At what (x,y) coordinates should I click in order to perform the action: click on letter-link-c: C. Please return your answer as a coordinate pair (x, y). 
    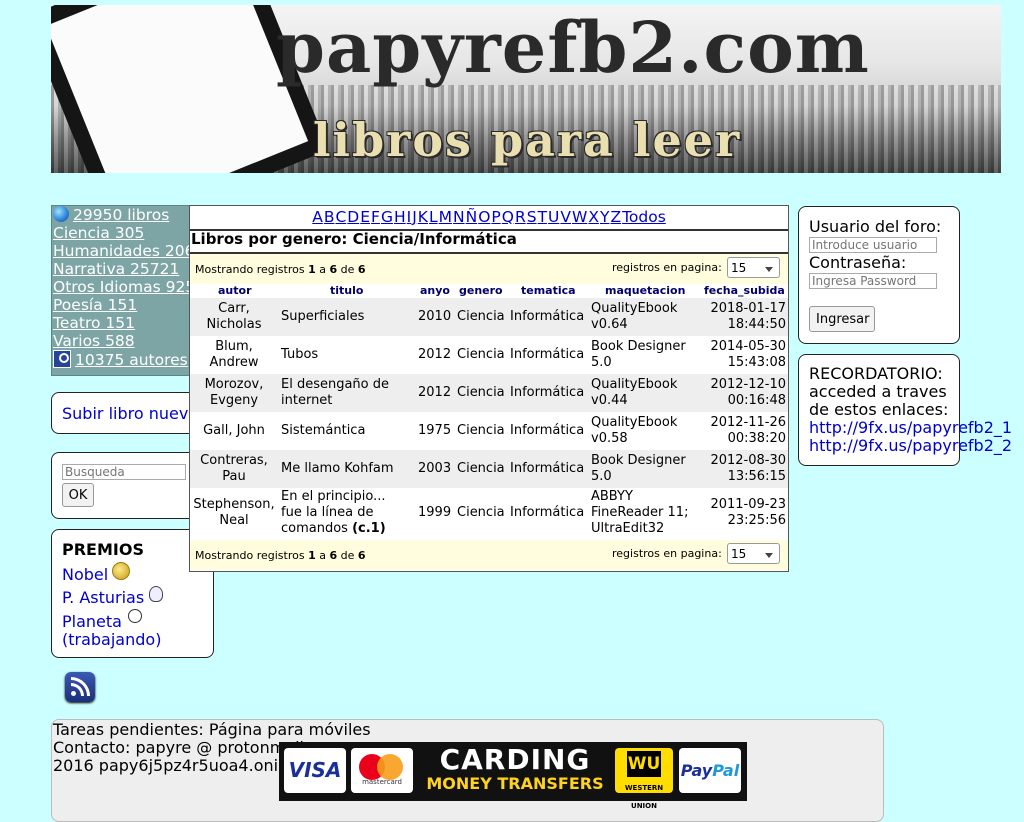
    Looking at the image, I should click on (340, 217).